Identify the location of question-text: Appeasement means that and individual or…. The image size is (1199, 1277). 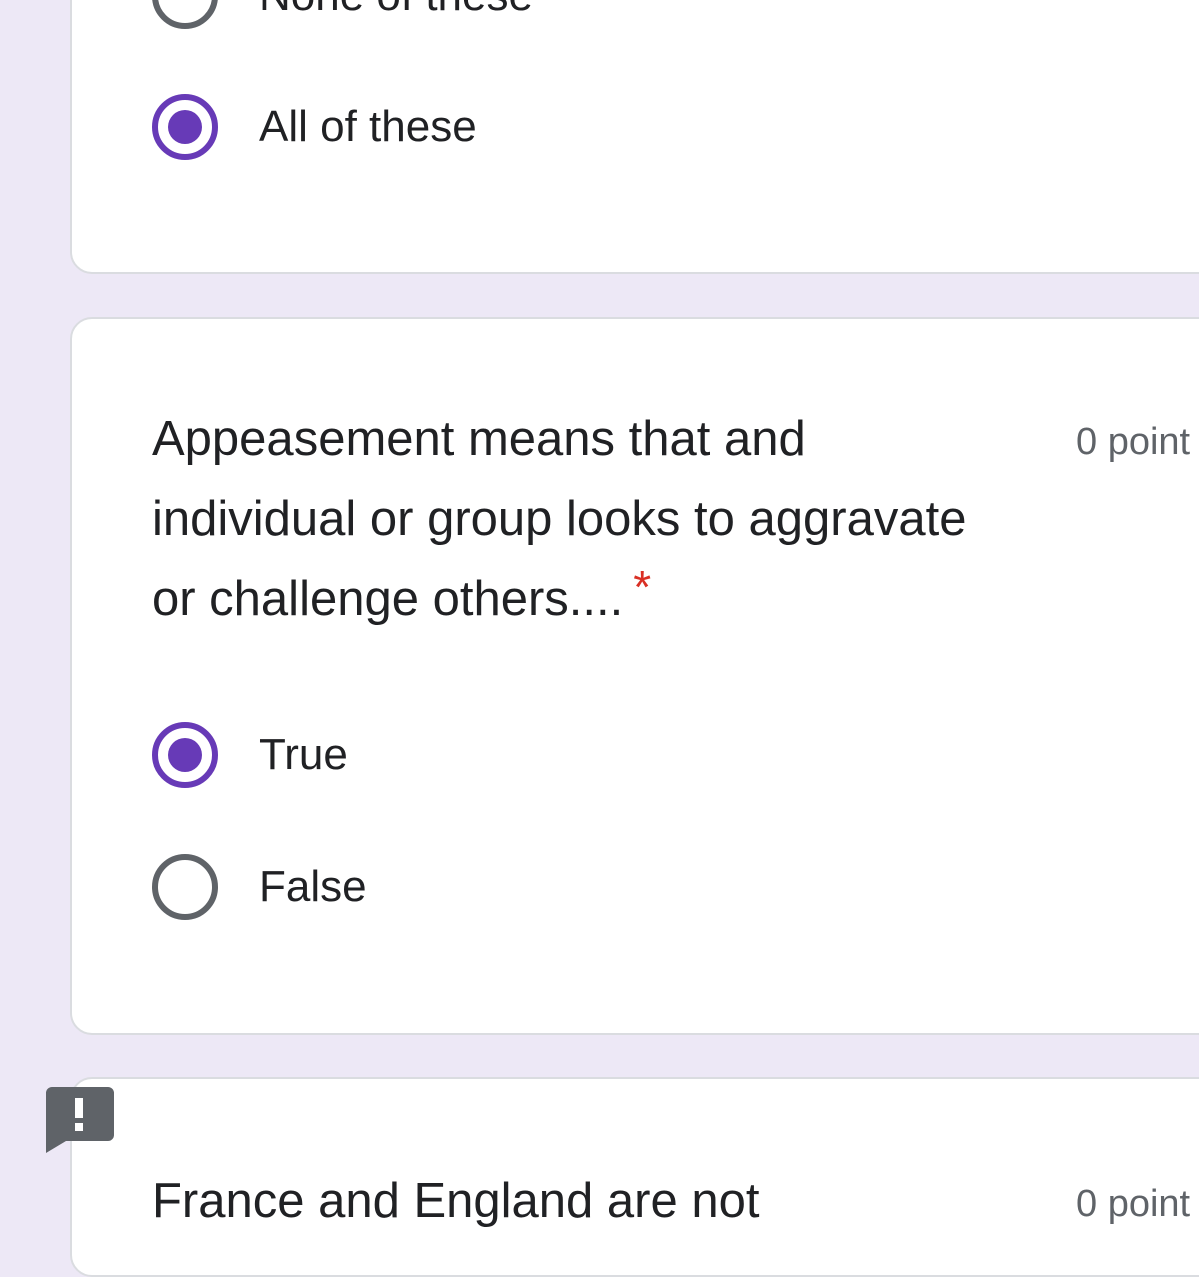
(559, 519).